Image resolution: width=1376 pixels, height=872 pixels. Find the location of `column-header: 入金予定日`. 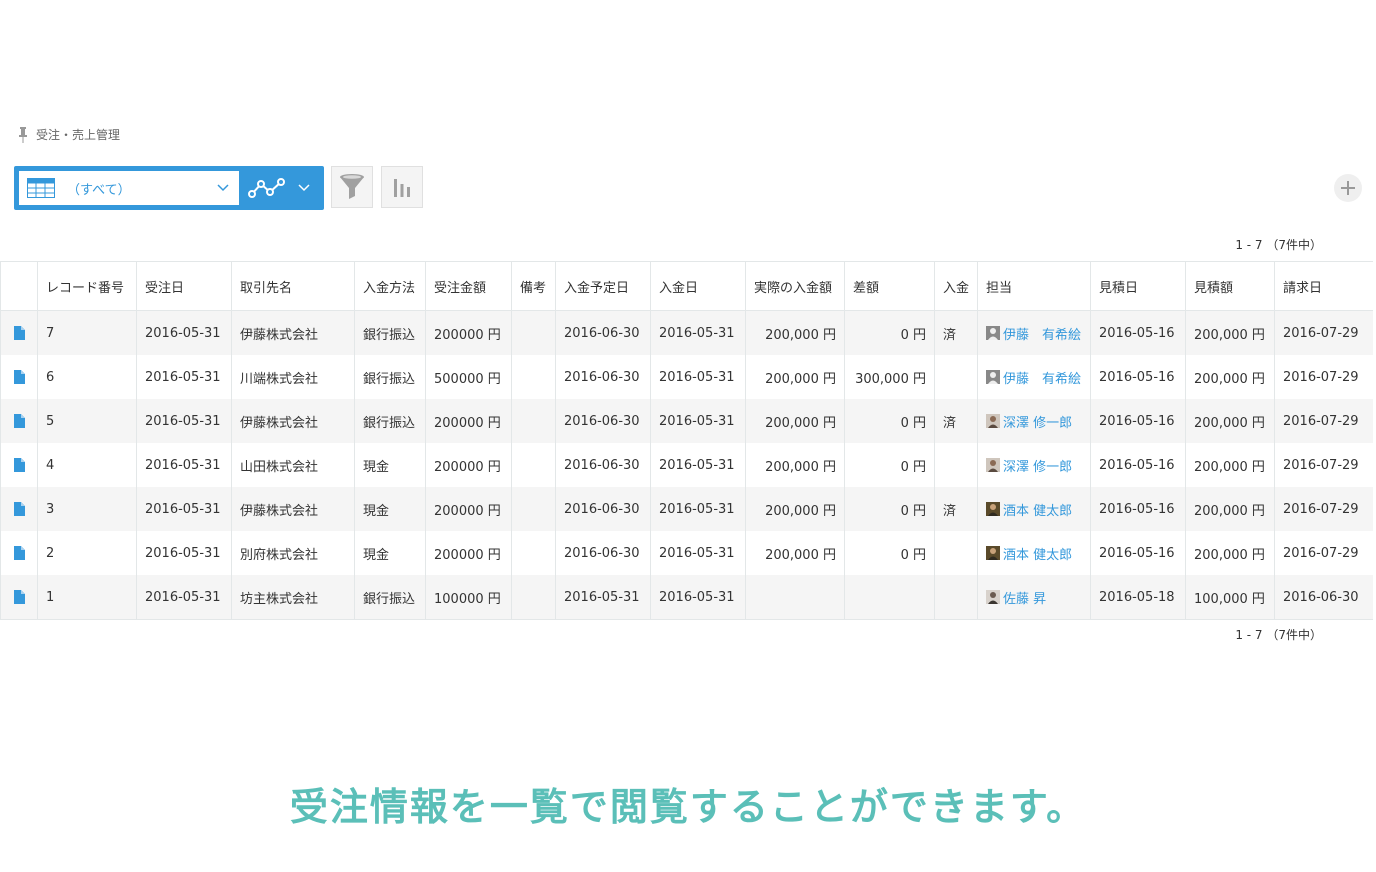

column-header: 入金予定日 is located at coordinates (603, 286).